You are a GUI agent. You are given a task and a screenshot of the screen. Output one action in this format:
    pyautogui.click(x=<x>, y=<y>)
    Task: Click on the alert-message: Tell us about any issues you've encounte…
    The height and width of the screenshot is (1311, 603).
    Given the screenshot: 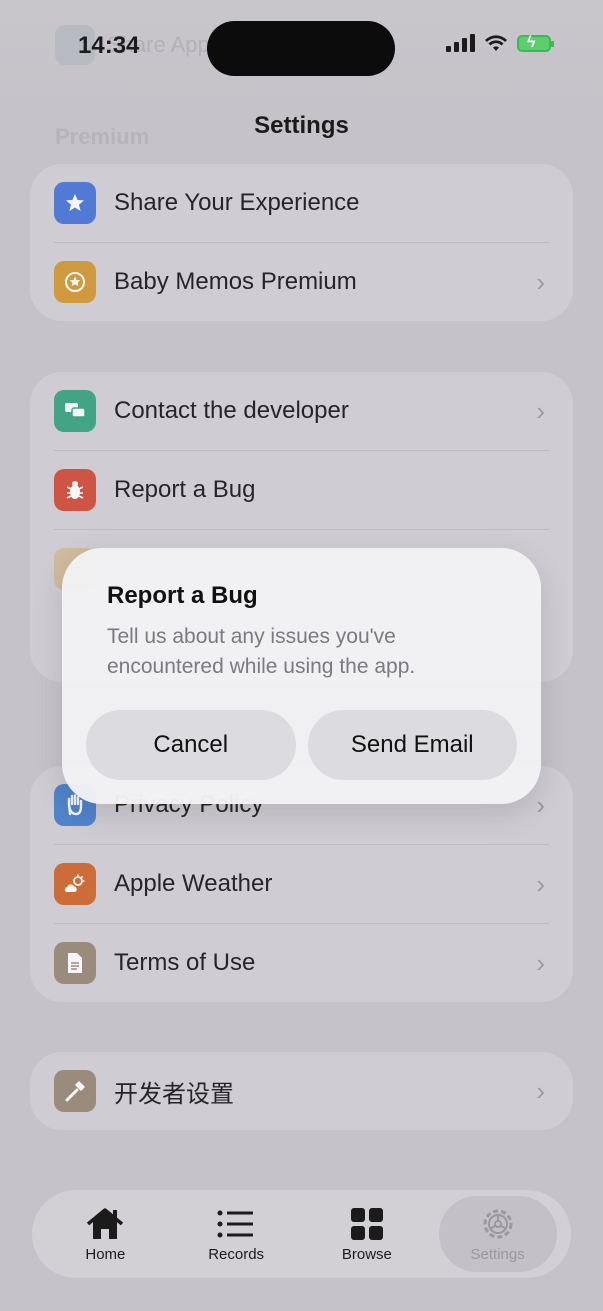 What is the action you would take?
    pyautogui.click(x=261, y=651)
    